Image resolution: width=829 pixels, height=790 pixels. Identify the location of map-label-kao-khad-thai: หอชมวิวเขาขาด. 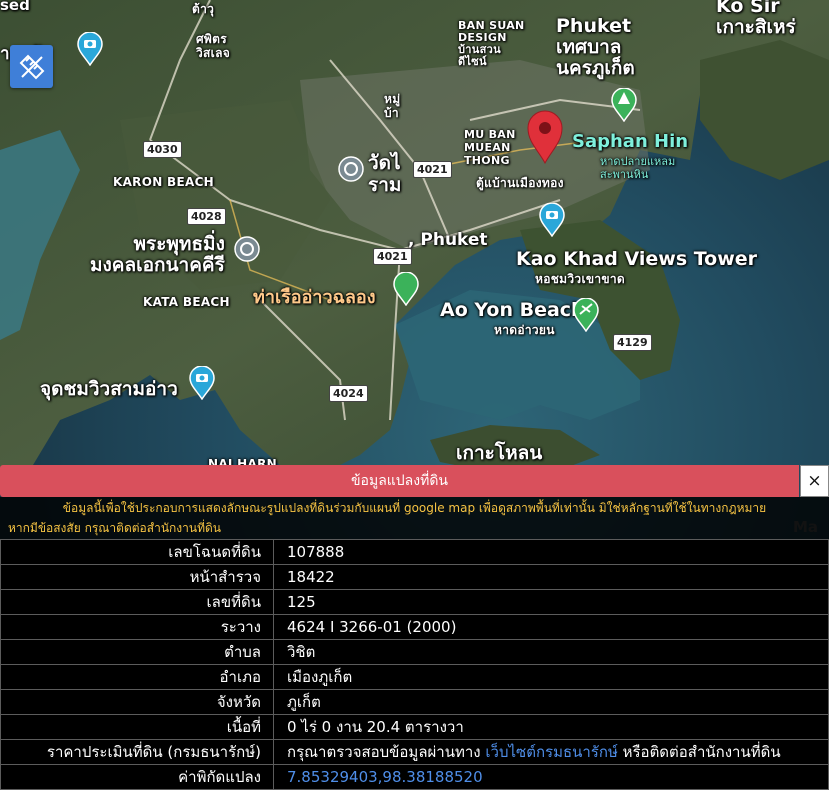
(580, 279).